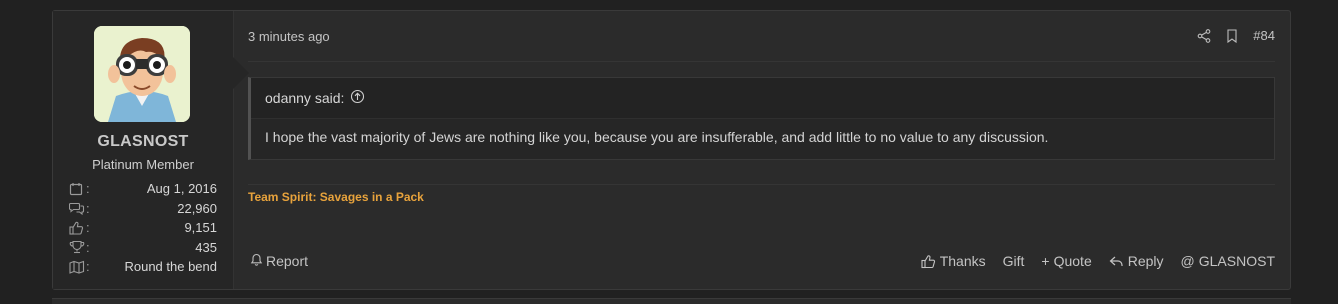 The image size is (1338, 304). I want to click on reply-icon, so click(1116, 261).